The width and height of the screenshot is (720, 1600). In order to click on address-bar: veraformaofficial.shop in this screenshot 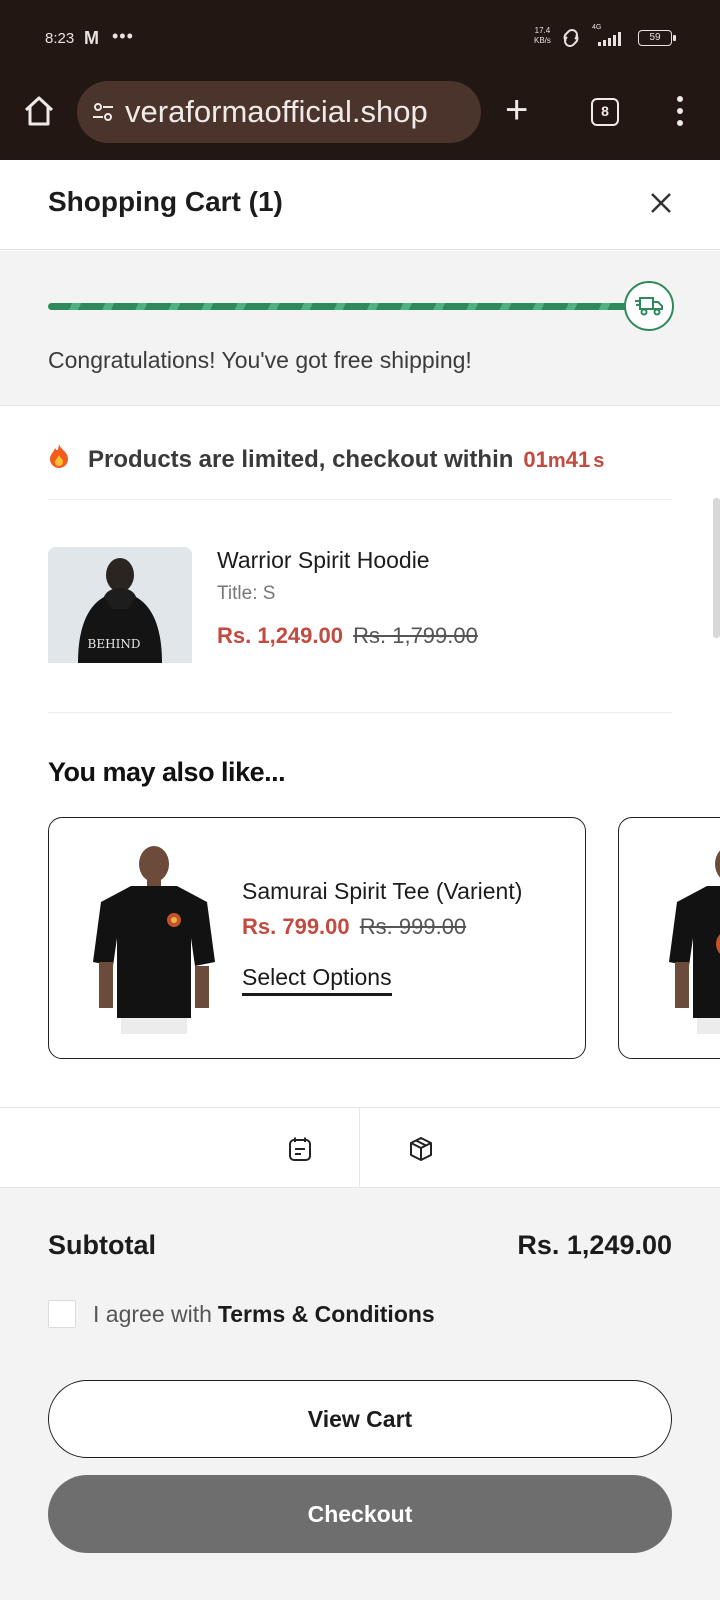, I will do `click(279, 112)`.